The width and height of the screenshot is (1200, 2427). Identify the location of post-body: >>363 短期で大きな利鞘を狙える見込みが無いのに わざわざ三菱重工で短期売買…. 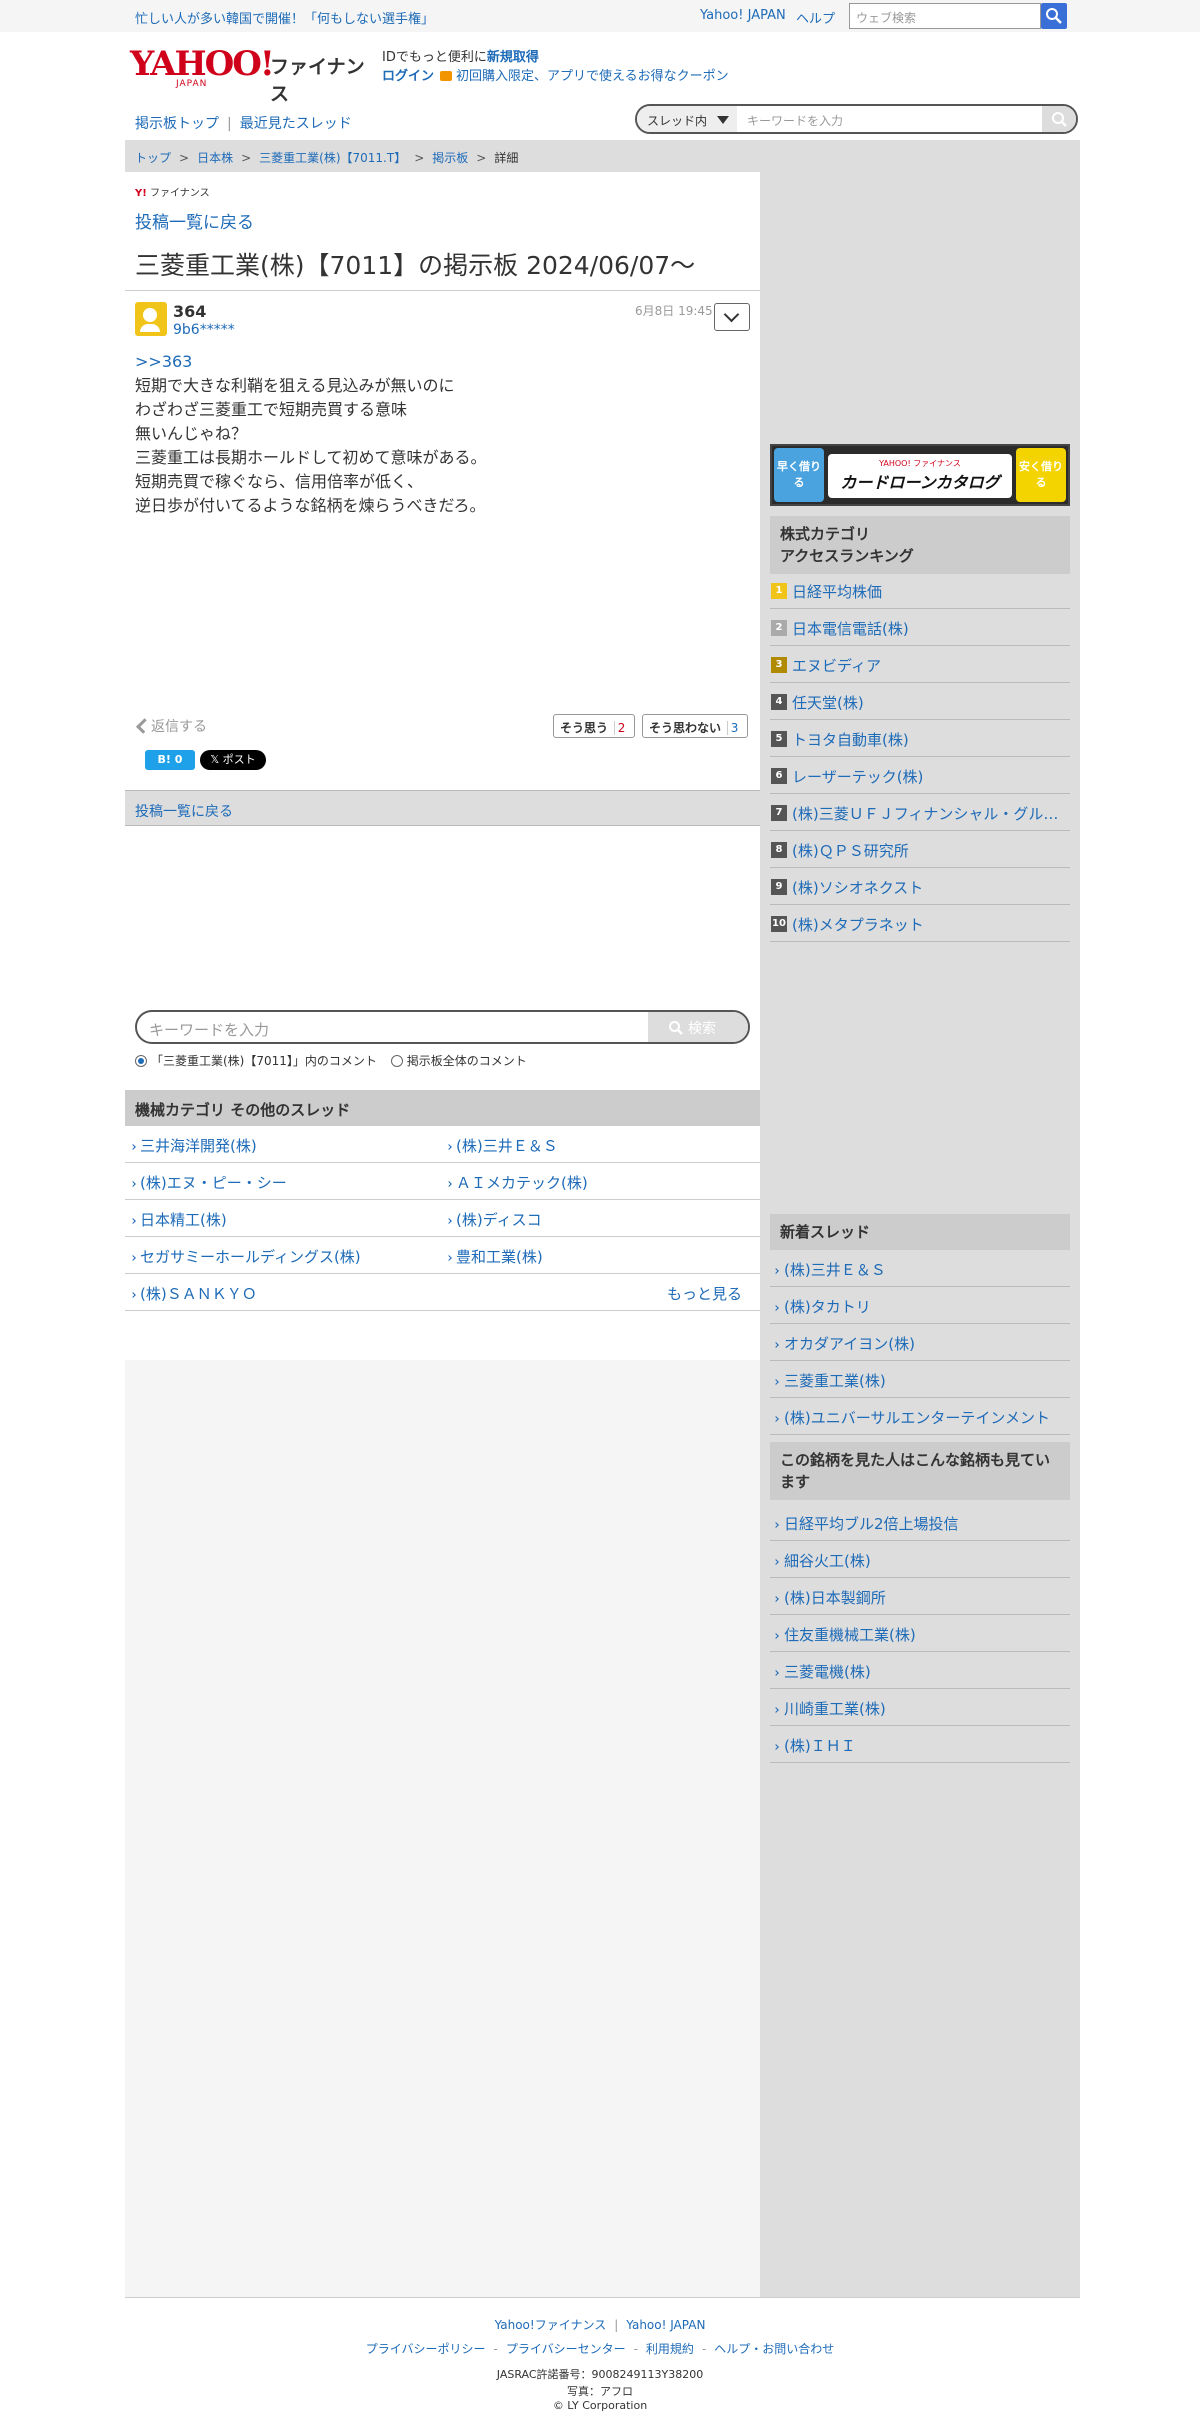
(311, 434).